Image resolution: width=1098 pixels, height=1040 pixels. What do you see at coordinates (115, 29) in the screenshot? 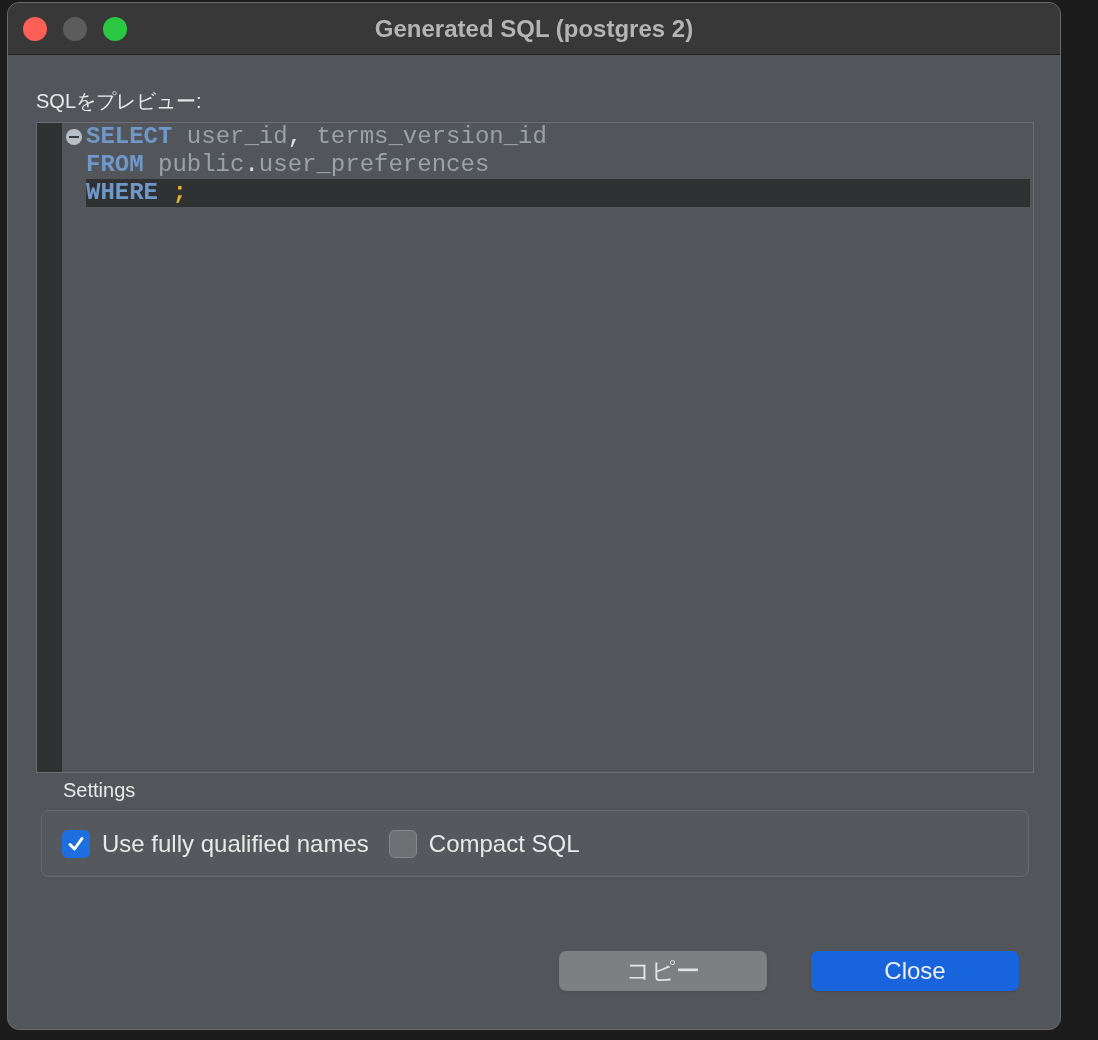
I see `zoom-window-button` at bounding box center [115, 29].